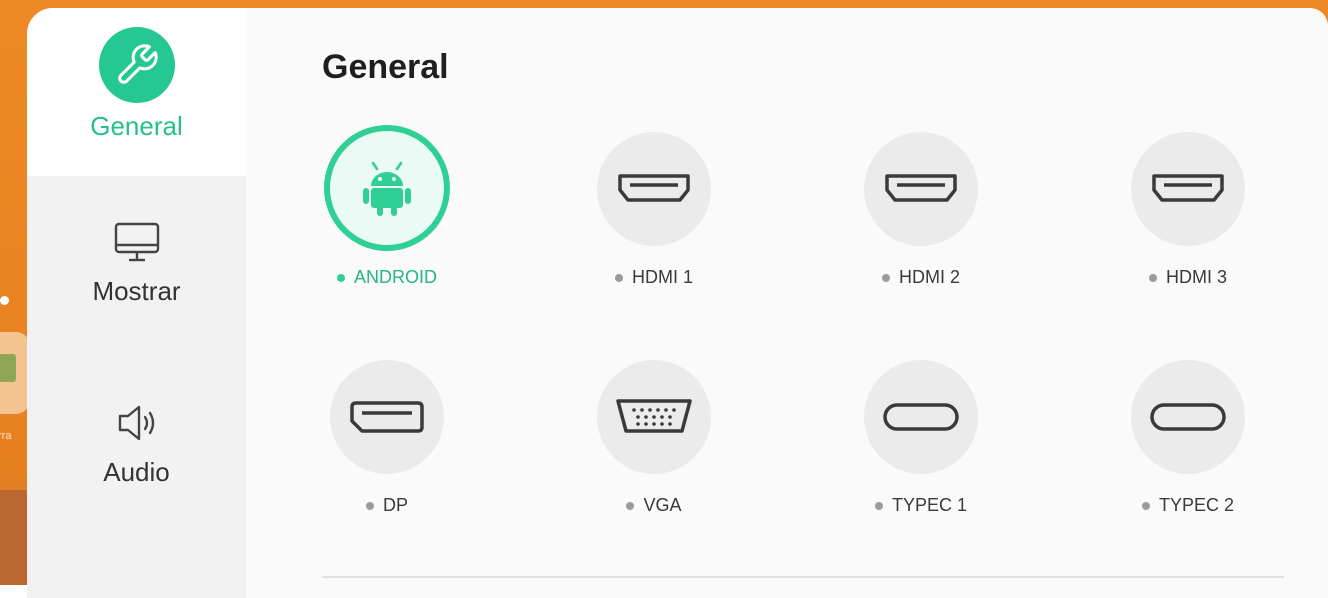 The width and height of the screenshot is (1328, 598). Describe the element at coordinates (136, 423) in the screenshot. I see `speaker-icon` at that location.